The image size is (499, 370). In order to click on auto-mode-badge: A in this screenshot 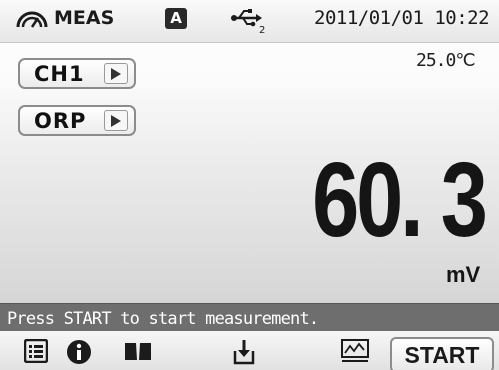, I will do `click(176, 18)`.